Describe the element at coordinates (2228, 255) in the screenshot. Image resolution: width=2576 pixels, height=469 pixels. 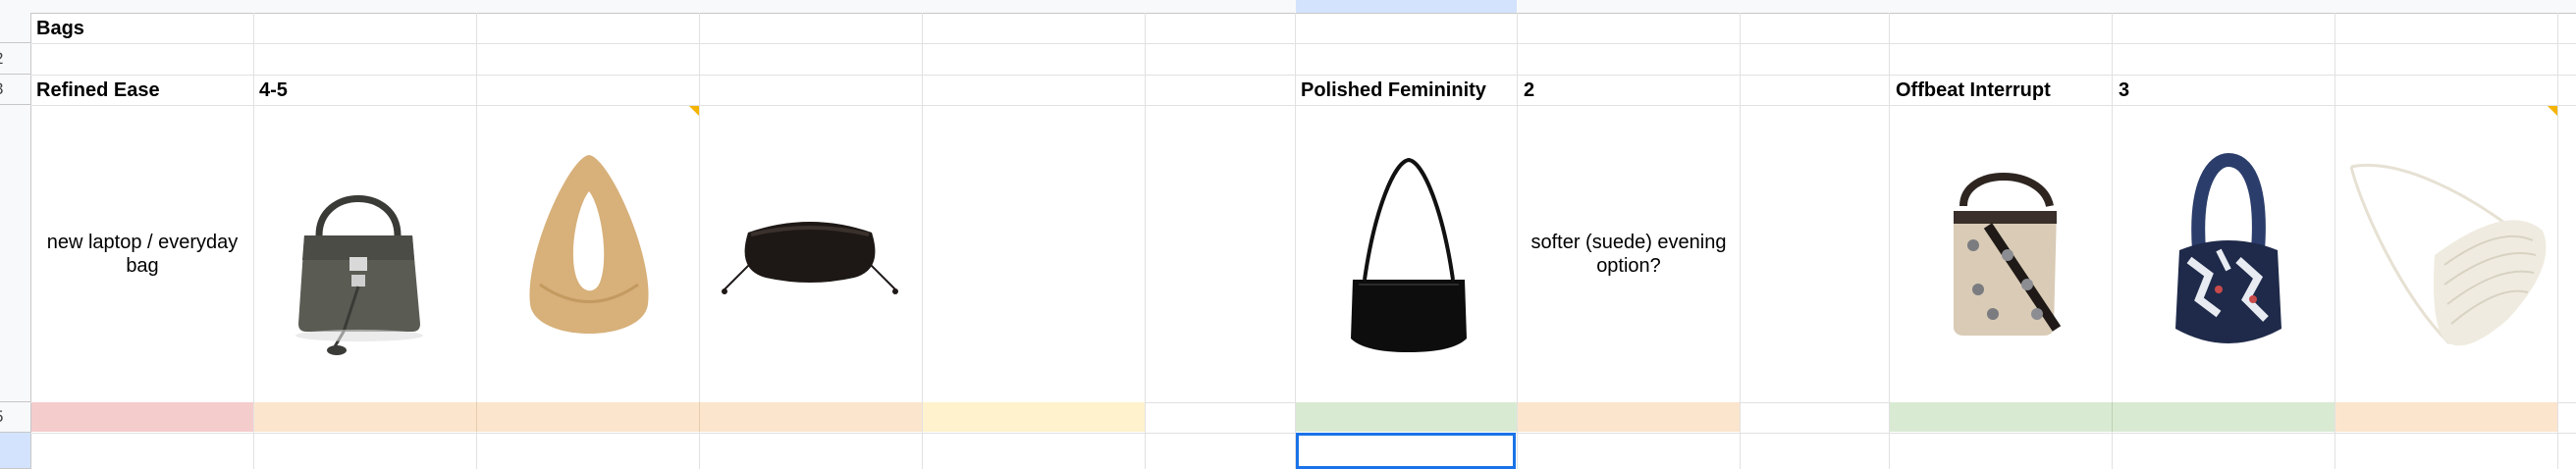
I see `printed-hobo-bag-image` at that location.